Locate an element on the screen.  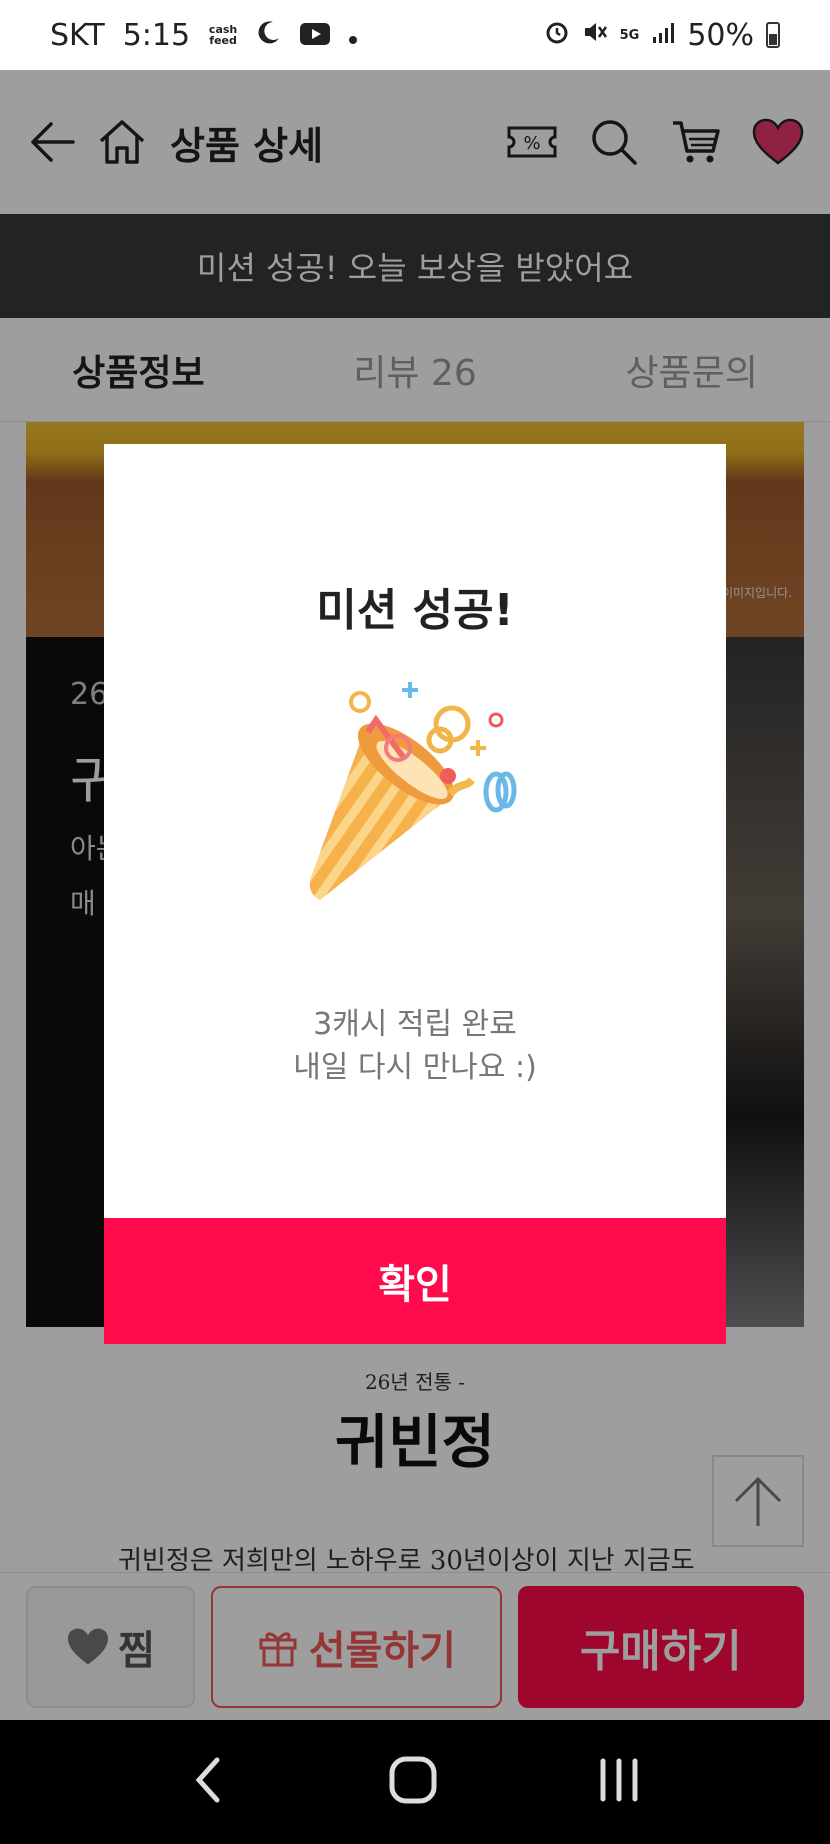
status-bar: SKT 5:15 cash feed 5G 50% is located at coordinates (415, 35).